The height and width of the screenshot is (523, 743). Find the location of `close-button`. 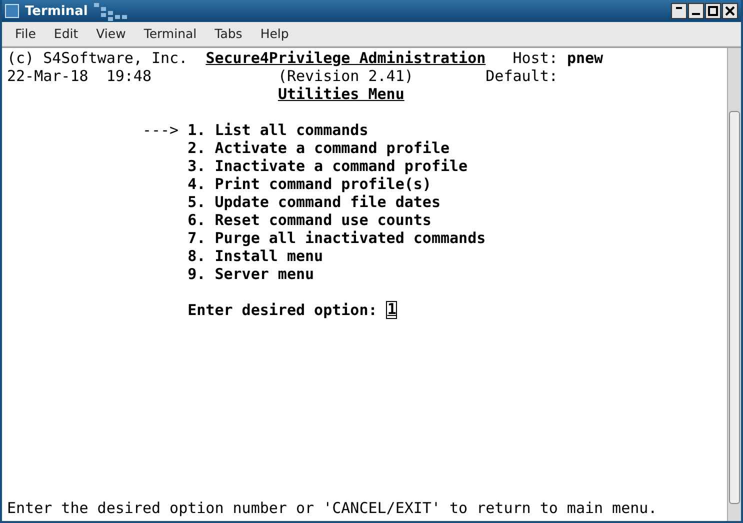

close-button is located at coordinates (730, 11).